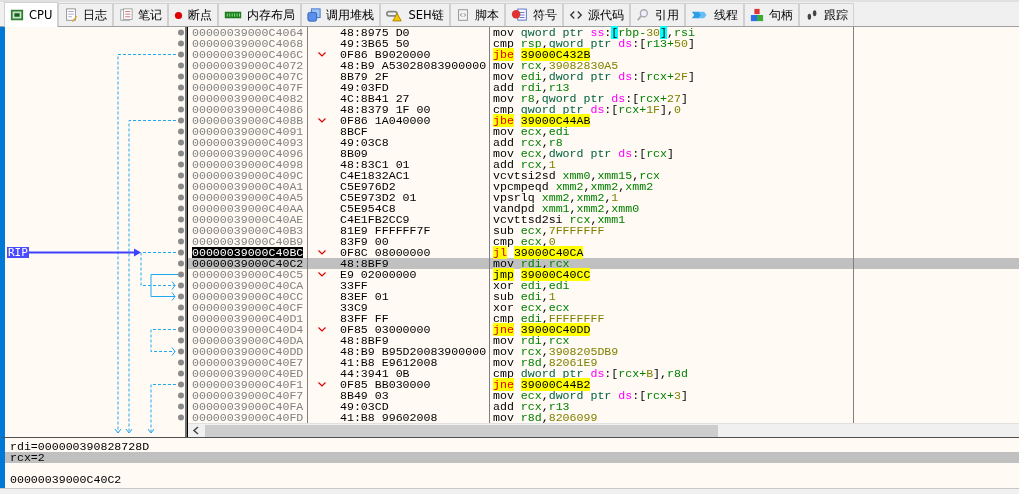 Image resolution: width=1019 pixels, height=494 pixels. Describe the element at coordinates (603, 164) in the screenshot. I see `disassembly-row: 00000039000C4098 48:83C1 01 add rcx,1` at that location.